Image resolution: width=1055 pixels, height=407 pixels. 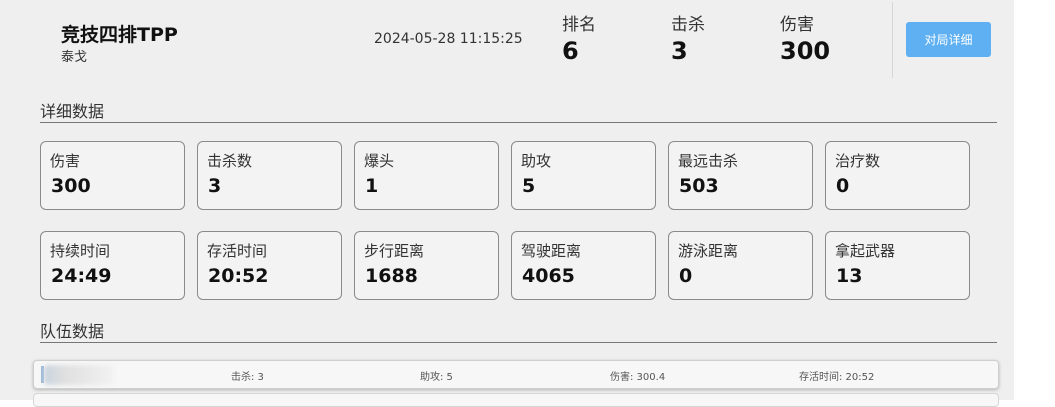 I want to click on damage-label: 伤害, so click(x=797, y=25).